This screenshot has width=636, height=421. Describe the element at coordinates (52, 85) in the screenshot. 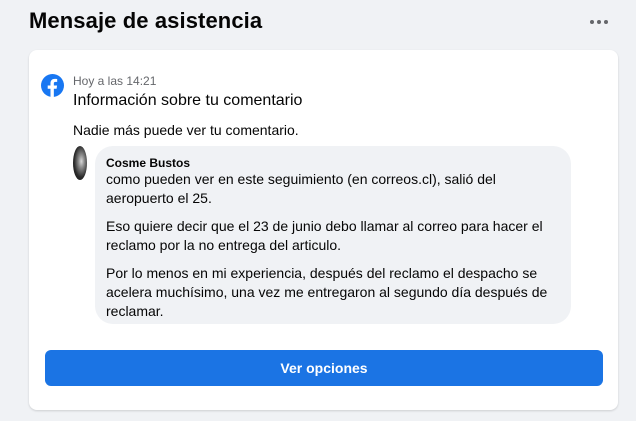

I see `facebook-logo-icon` at that location.